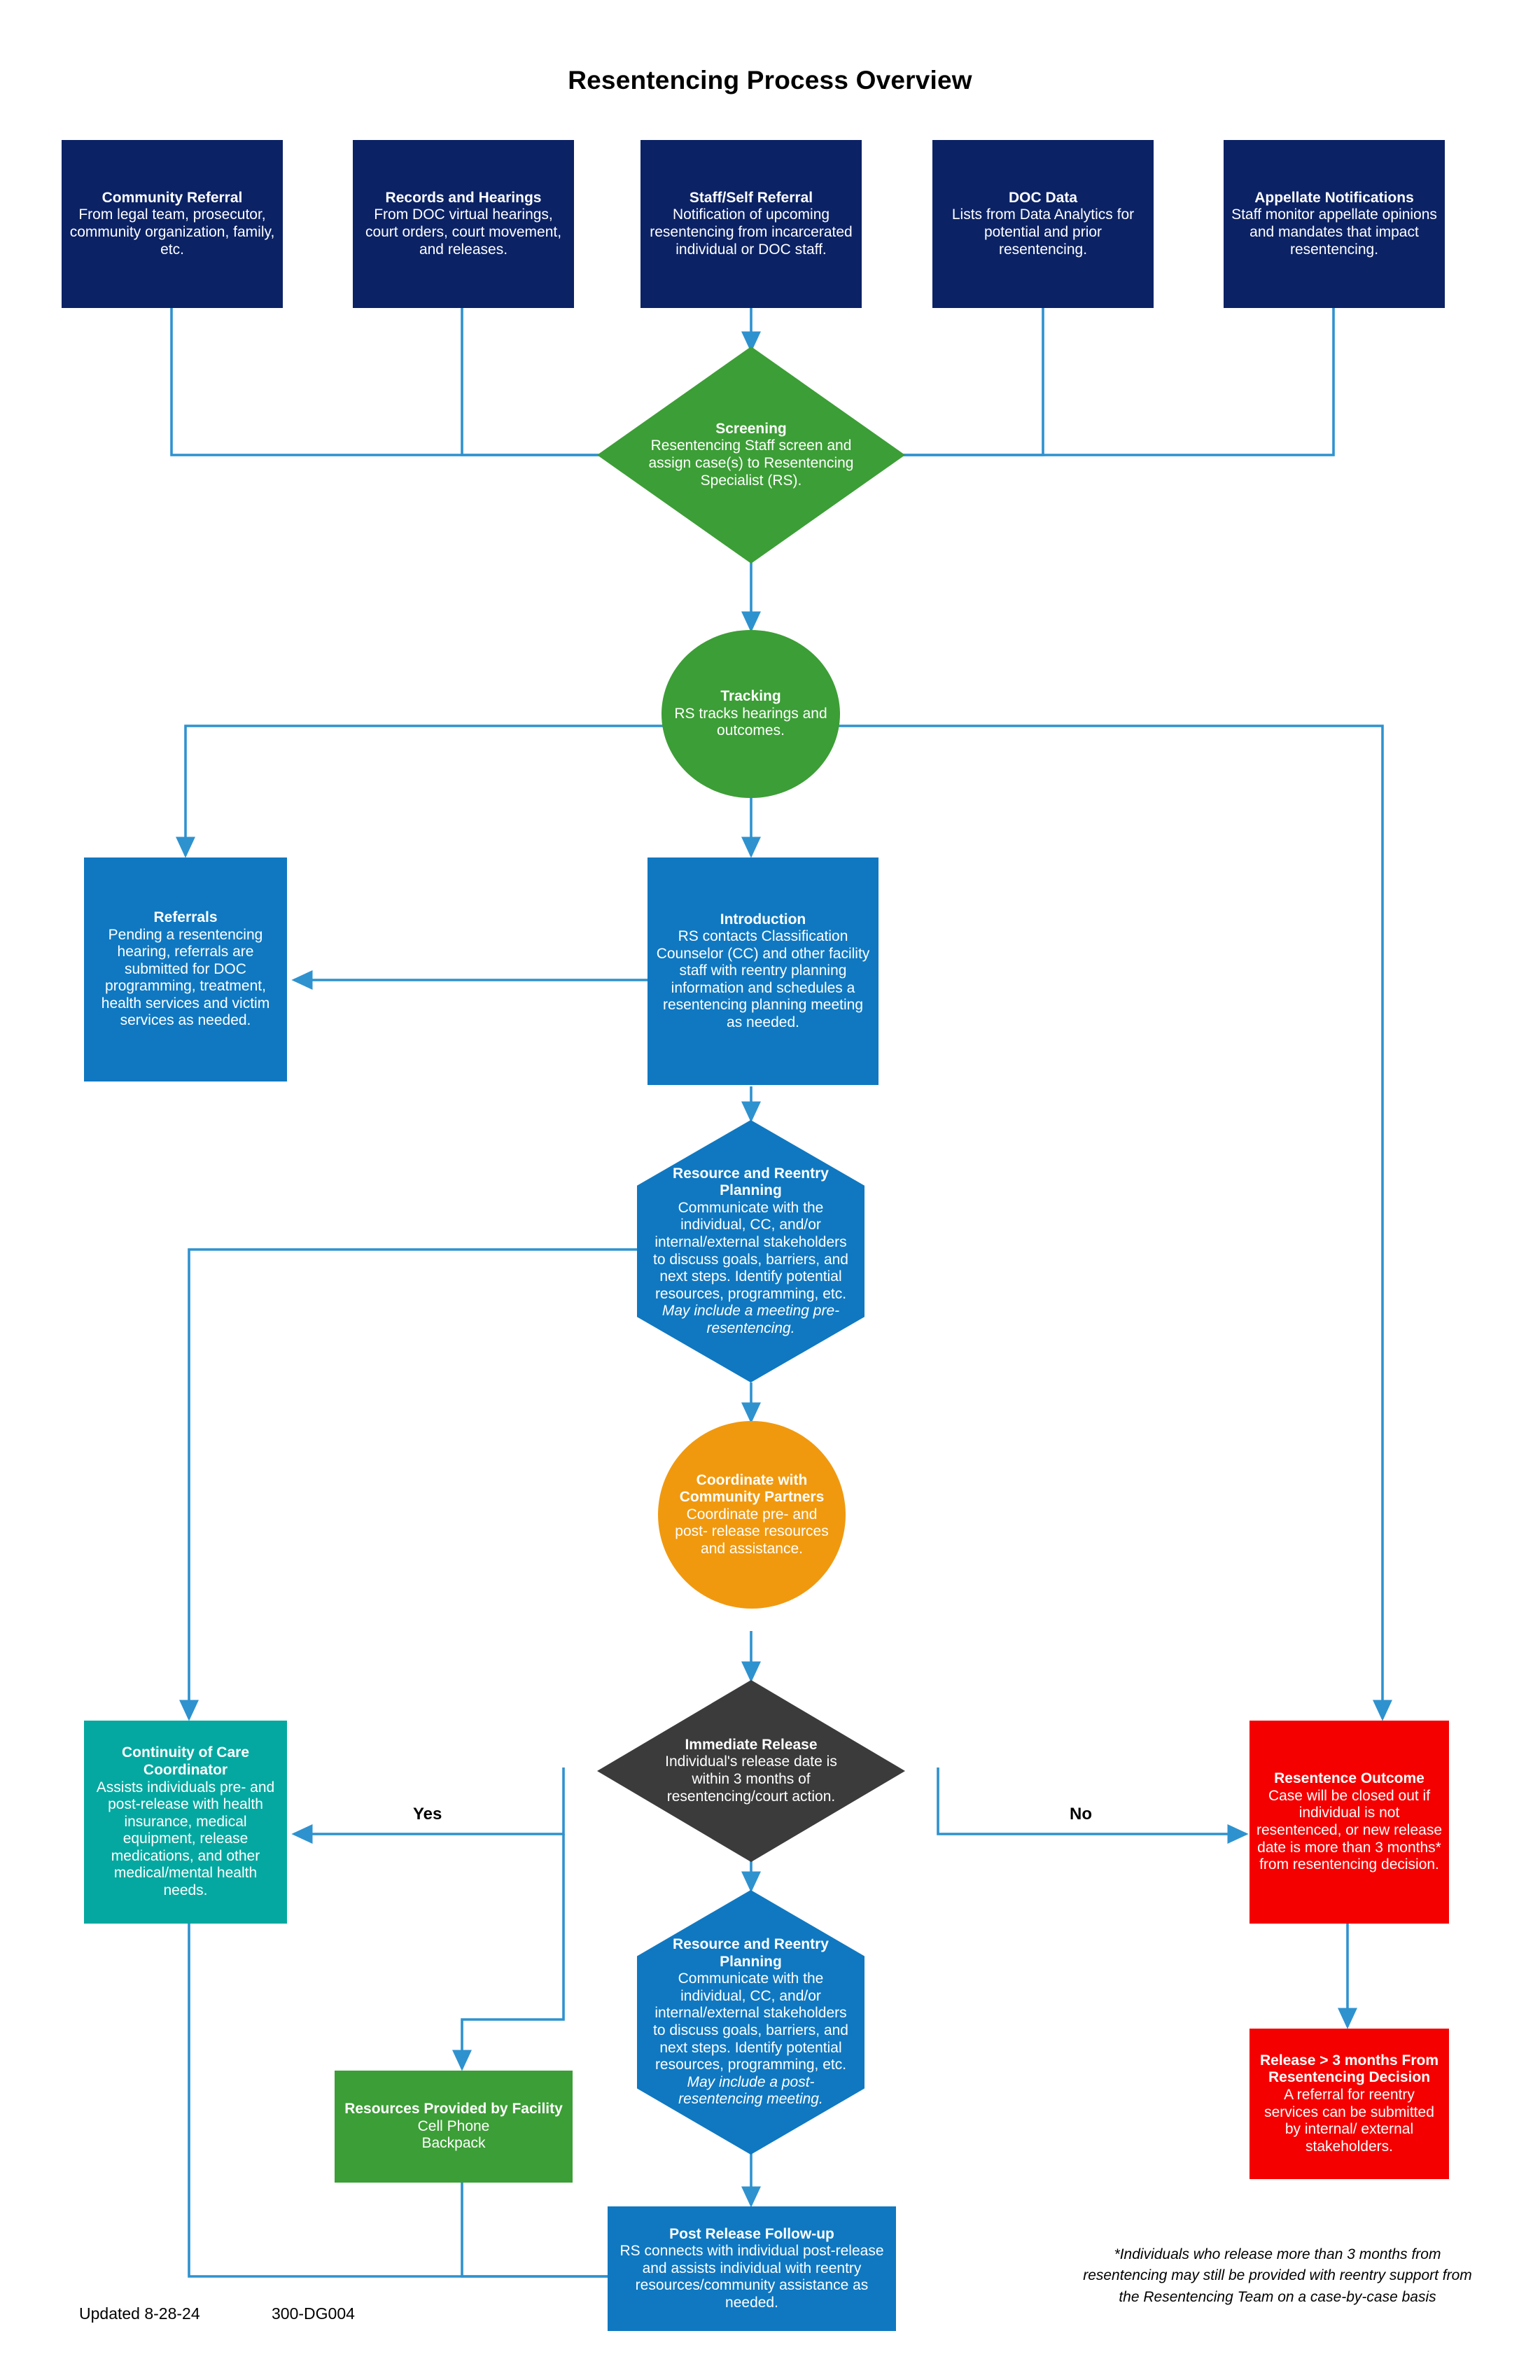 This screenshot has height=2380, width=1540. I want to click on page-title: Resentencing Process Overview, so click(770, 80).